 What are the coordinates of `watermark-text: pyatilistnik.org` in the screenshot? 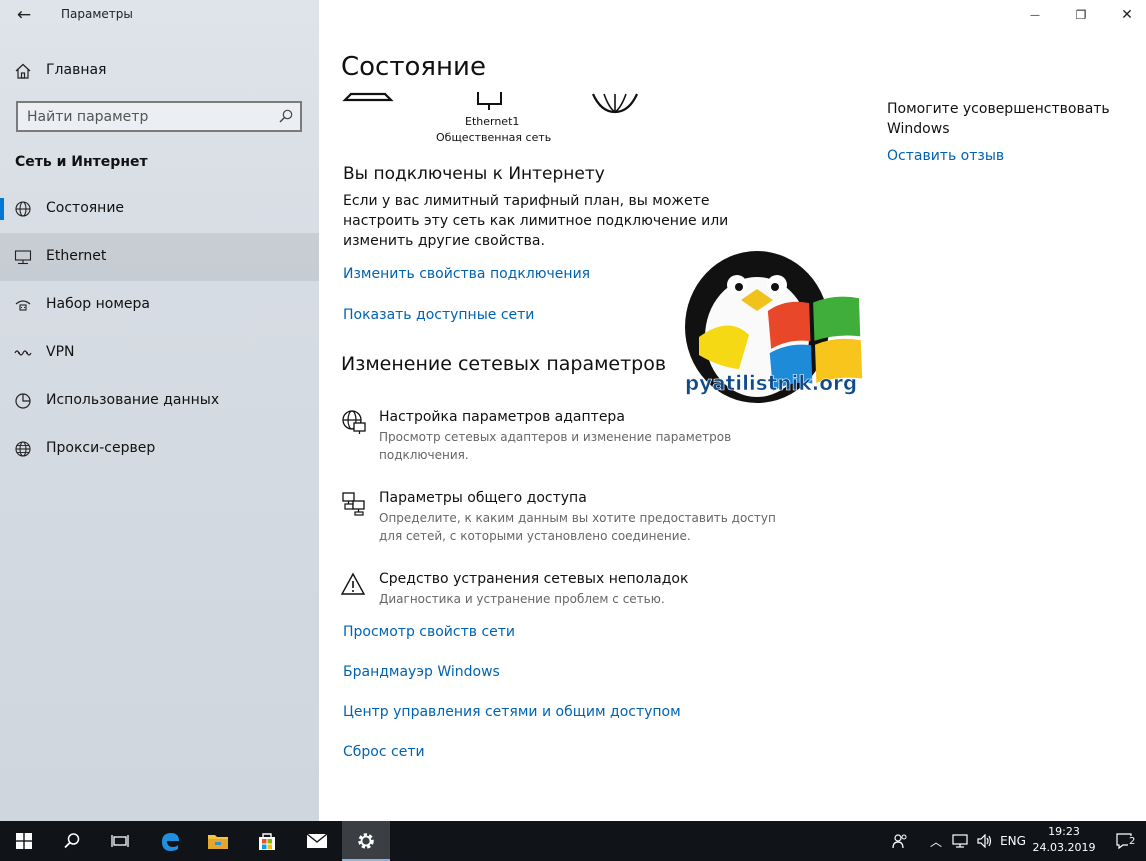 It's located at (771, 383).